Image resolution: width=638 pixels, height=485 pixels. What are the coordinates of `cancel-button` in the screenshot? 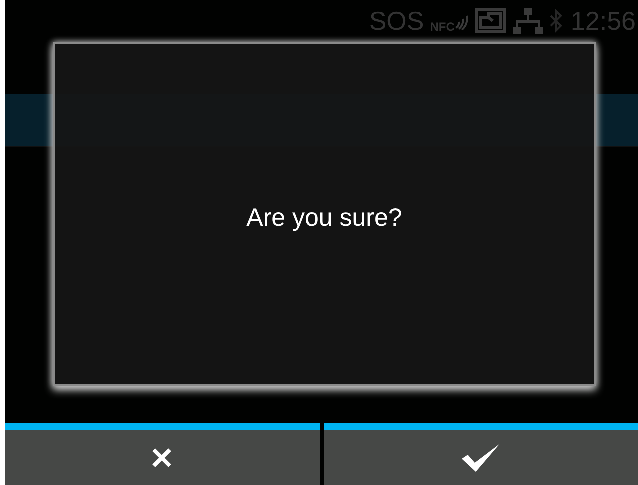 It's located at (162, 454).